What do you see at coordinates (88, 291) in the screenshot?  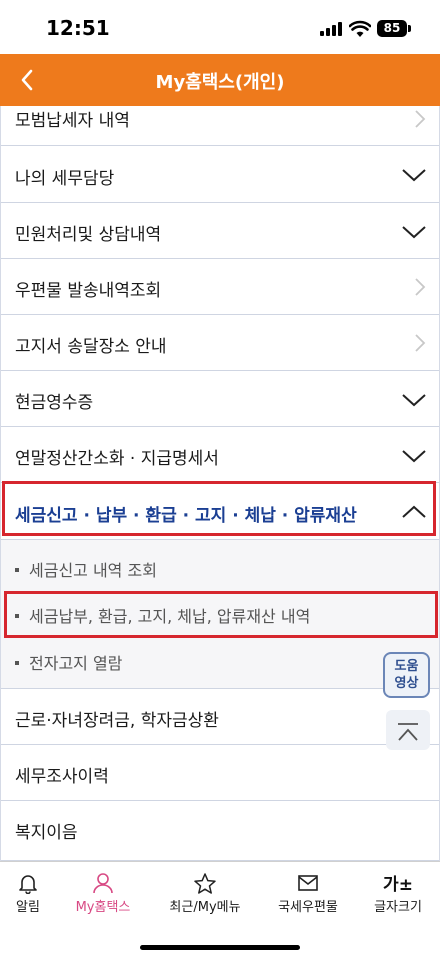 I see `menu-item-label: 우편물 발송내역조회` at bounding box center [88, 291].